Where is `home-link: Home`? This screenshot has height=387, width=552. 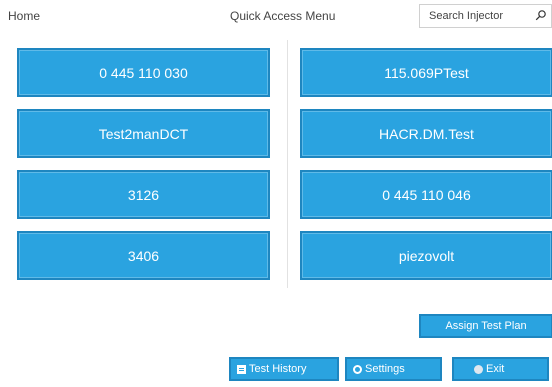
home-link: Home is located at coordinates (24, 16).